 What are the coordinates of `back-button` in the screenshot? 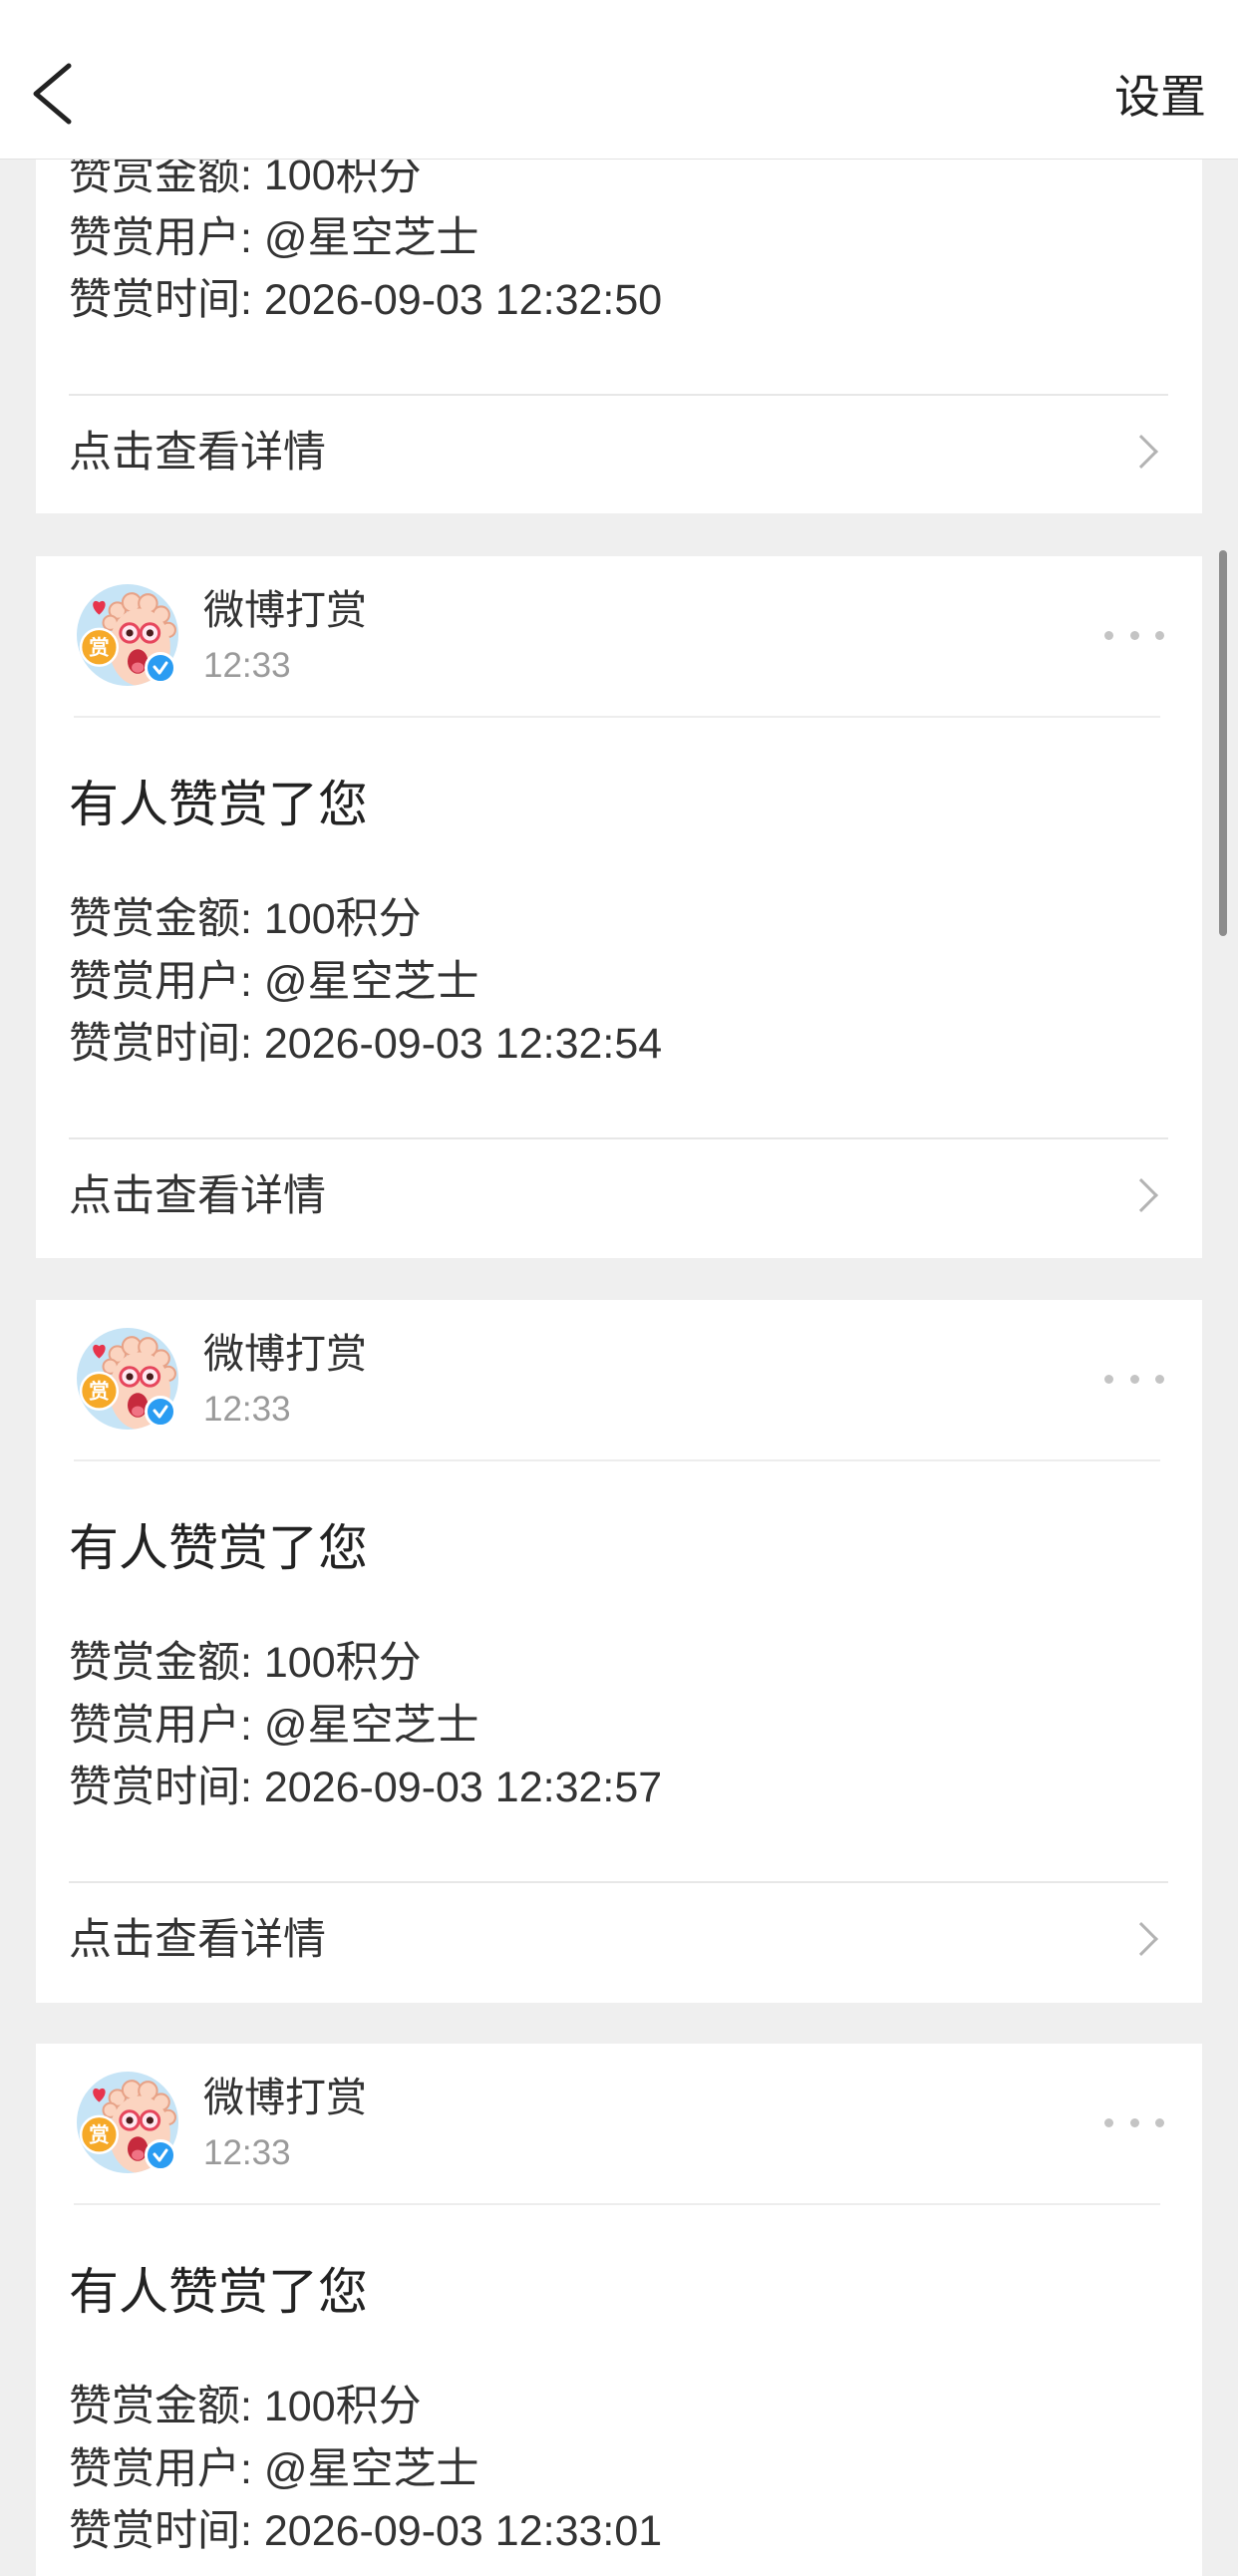 It's located at (52, 94).